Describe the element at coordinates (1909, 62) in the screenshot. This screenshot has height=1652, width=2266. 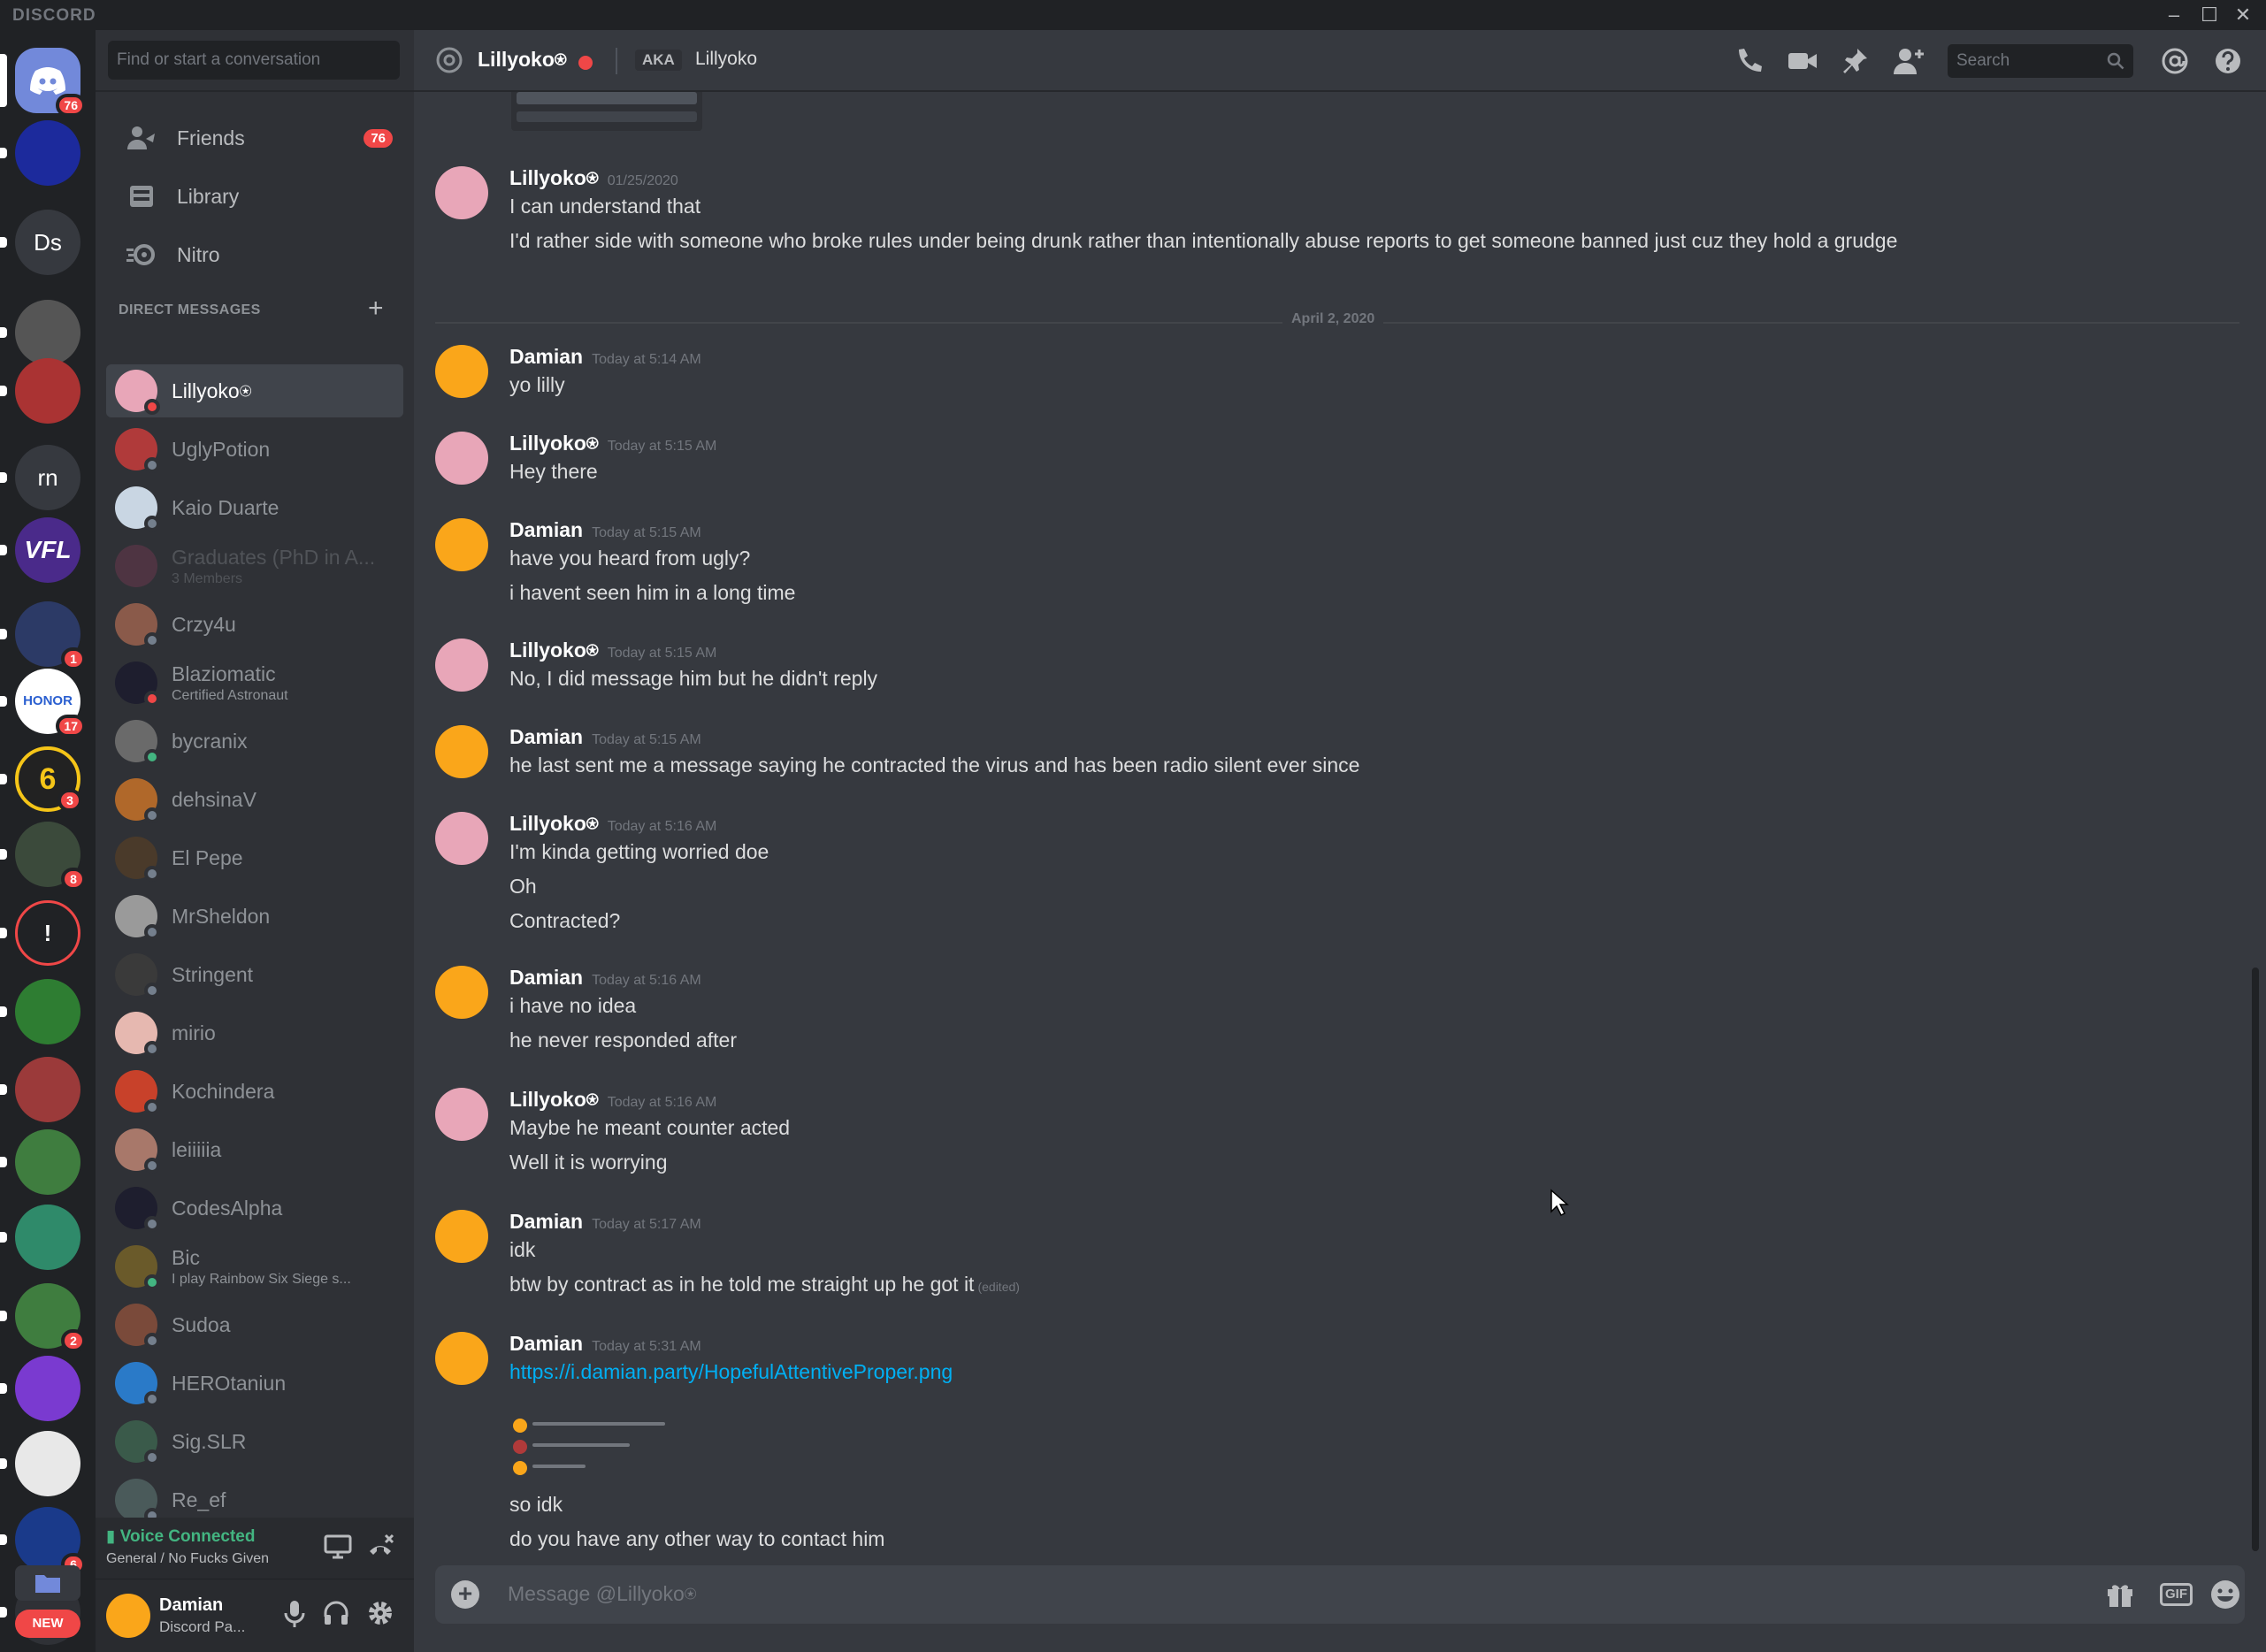
I see `add-friend-icon` at that location.